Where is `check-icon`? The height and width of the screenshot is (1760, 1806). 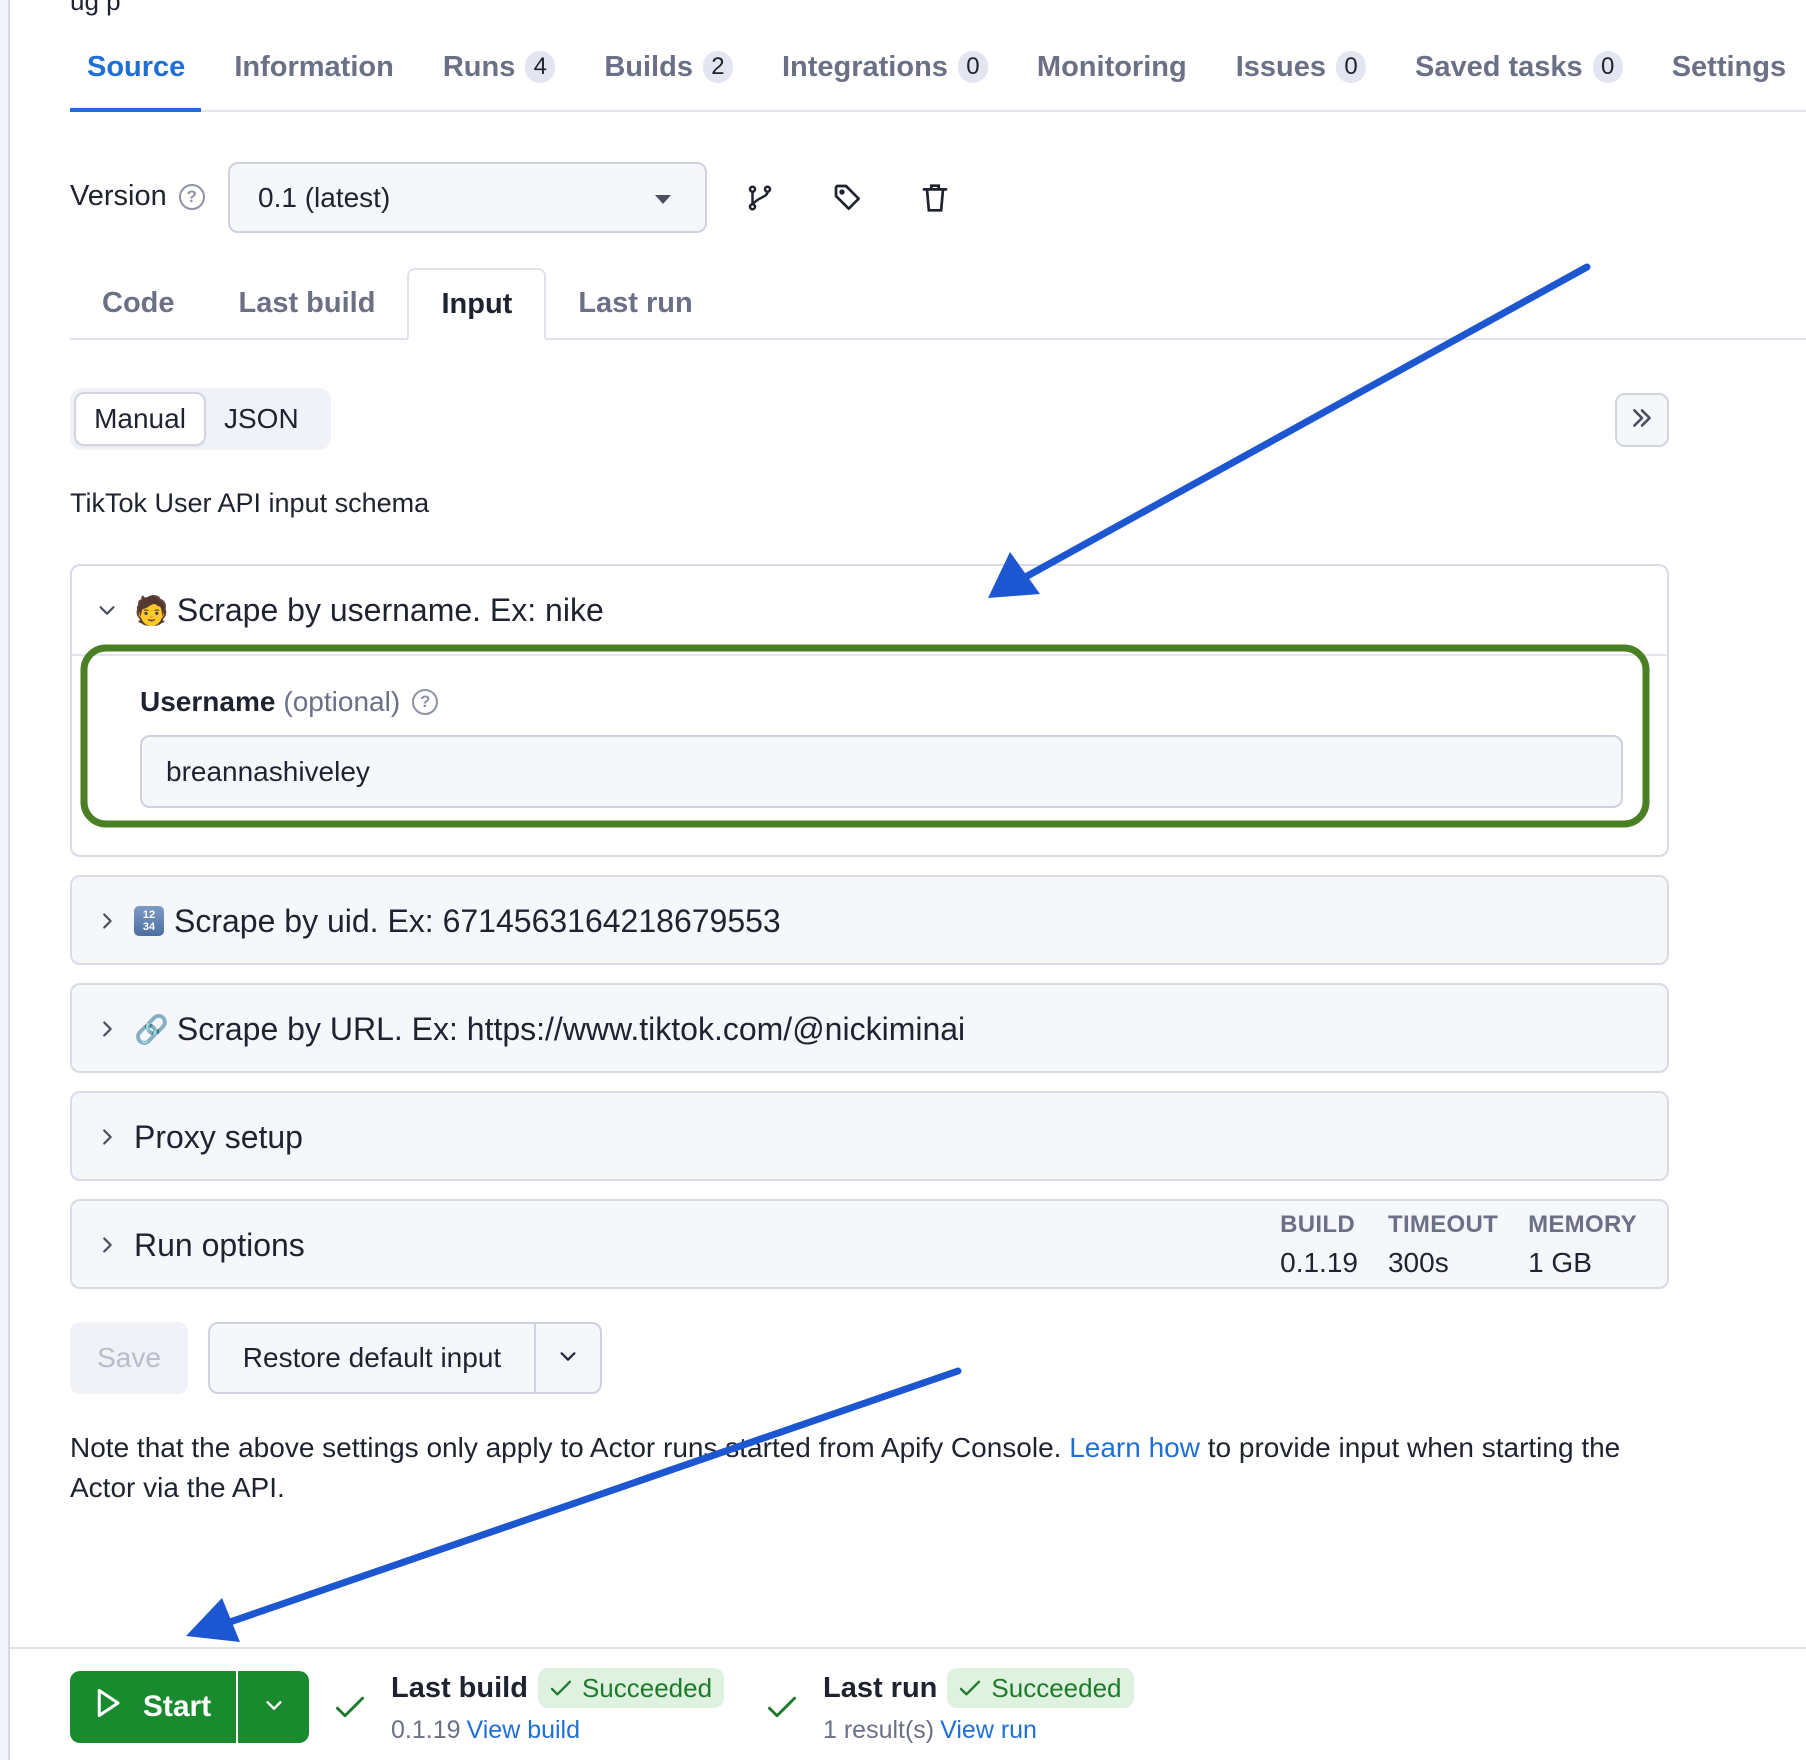 check-icon is located at coordinates (782, 1719).